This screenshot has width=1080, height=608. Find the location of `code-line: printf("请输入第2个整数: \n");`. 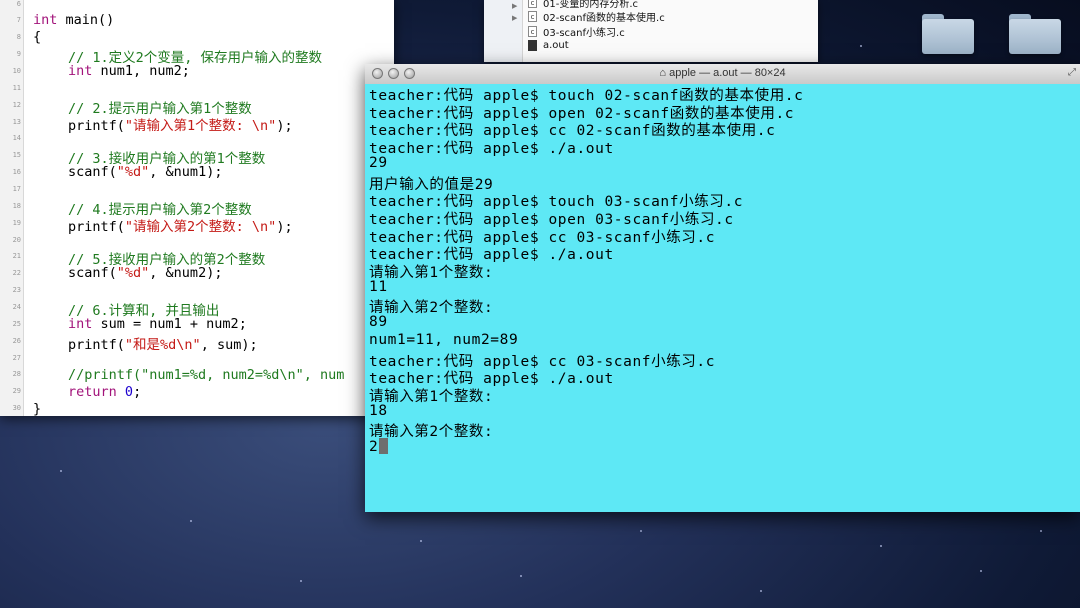

code-line: printf("请输入第2个整数: \n"); is located at coordinates (180, 225).